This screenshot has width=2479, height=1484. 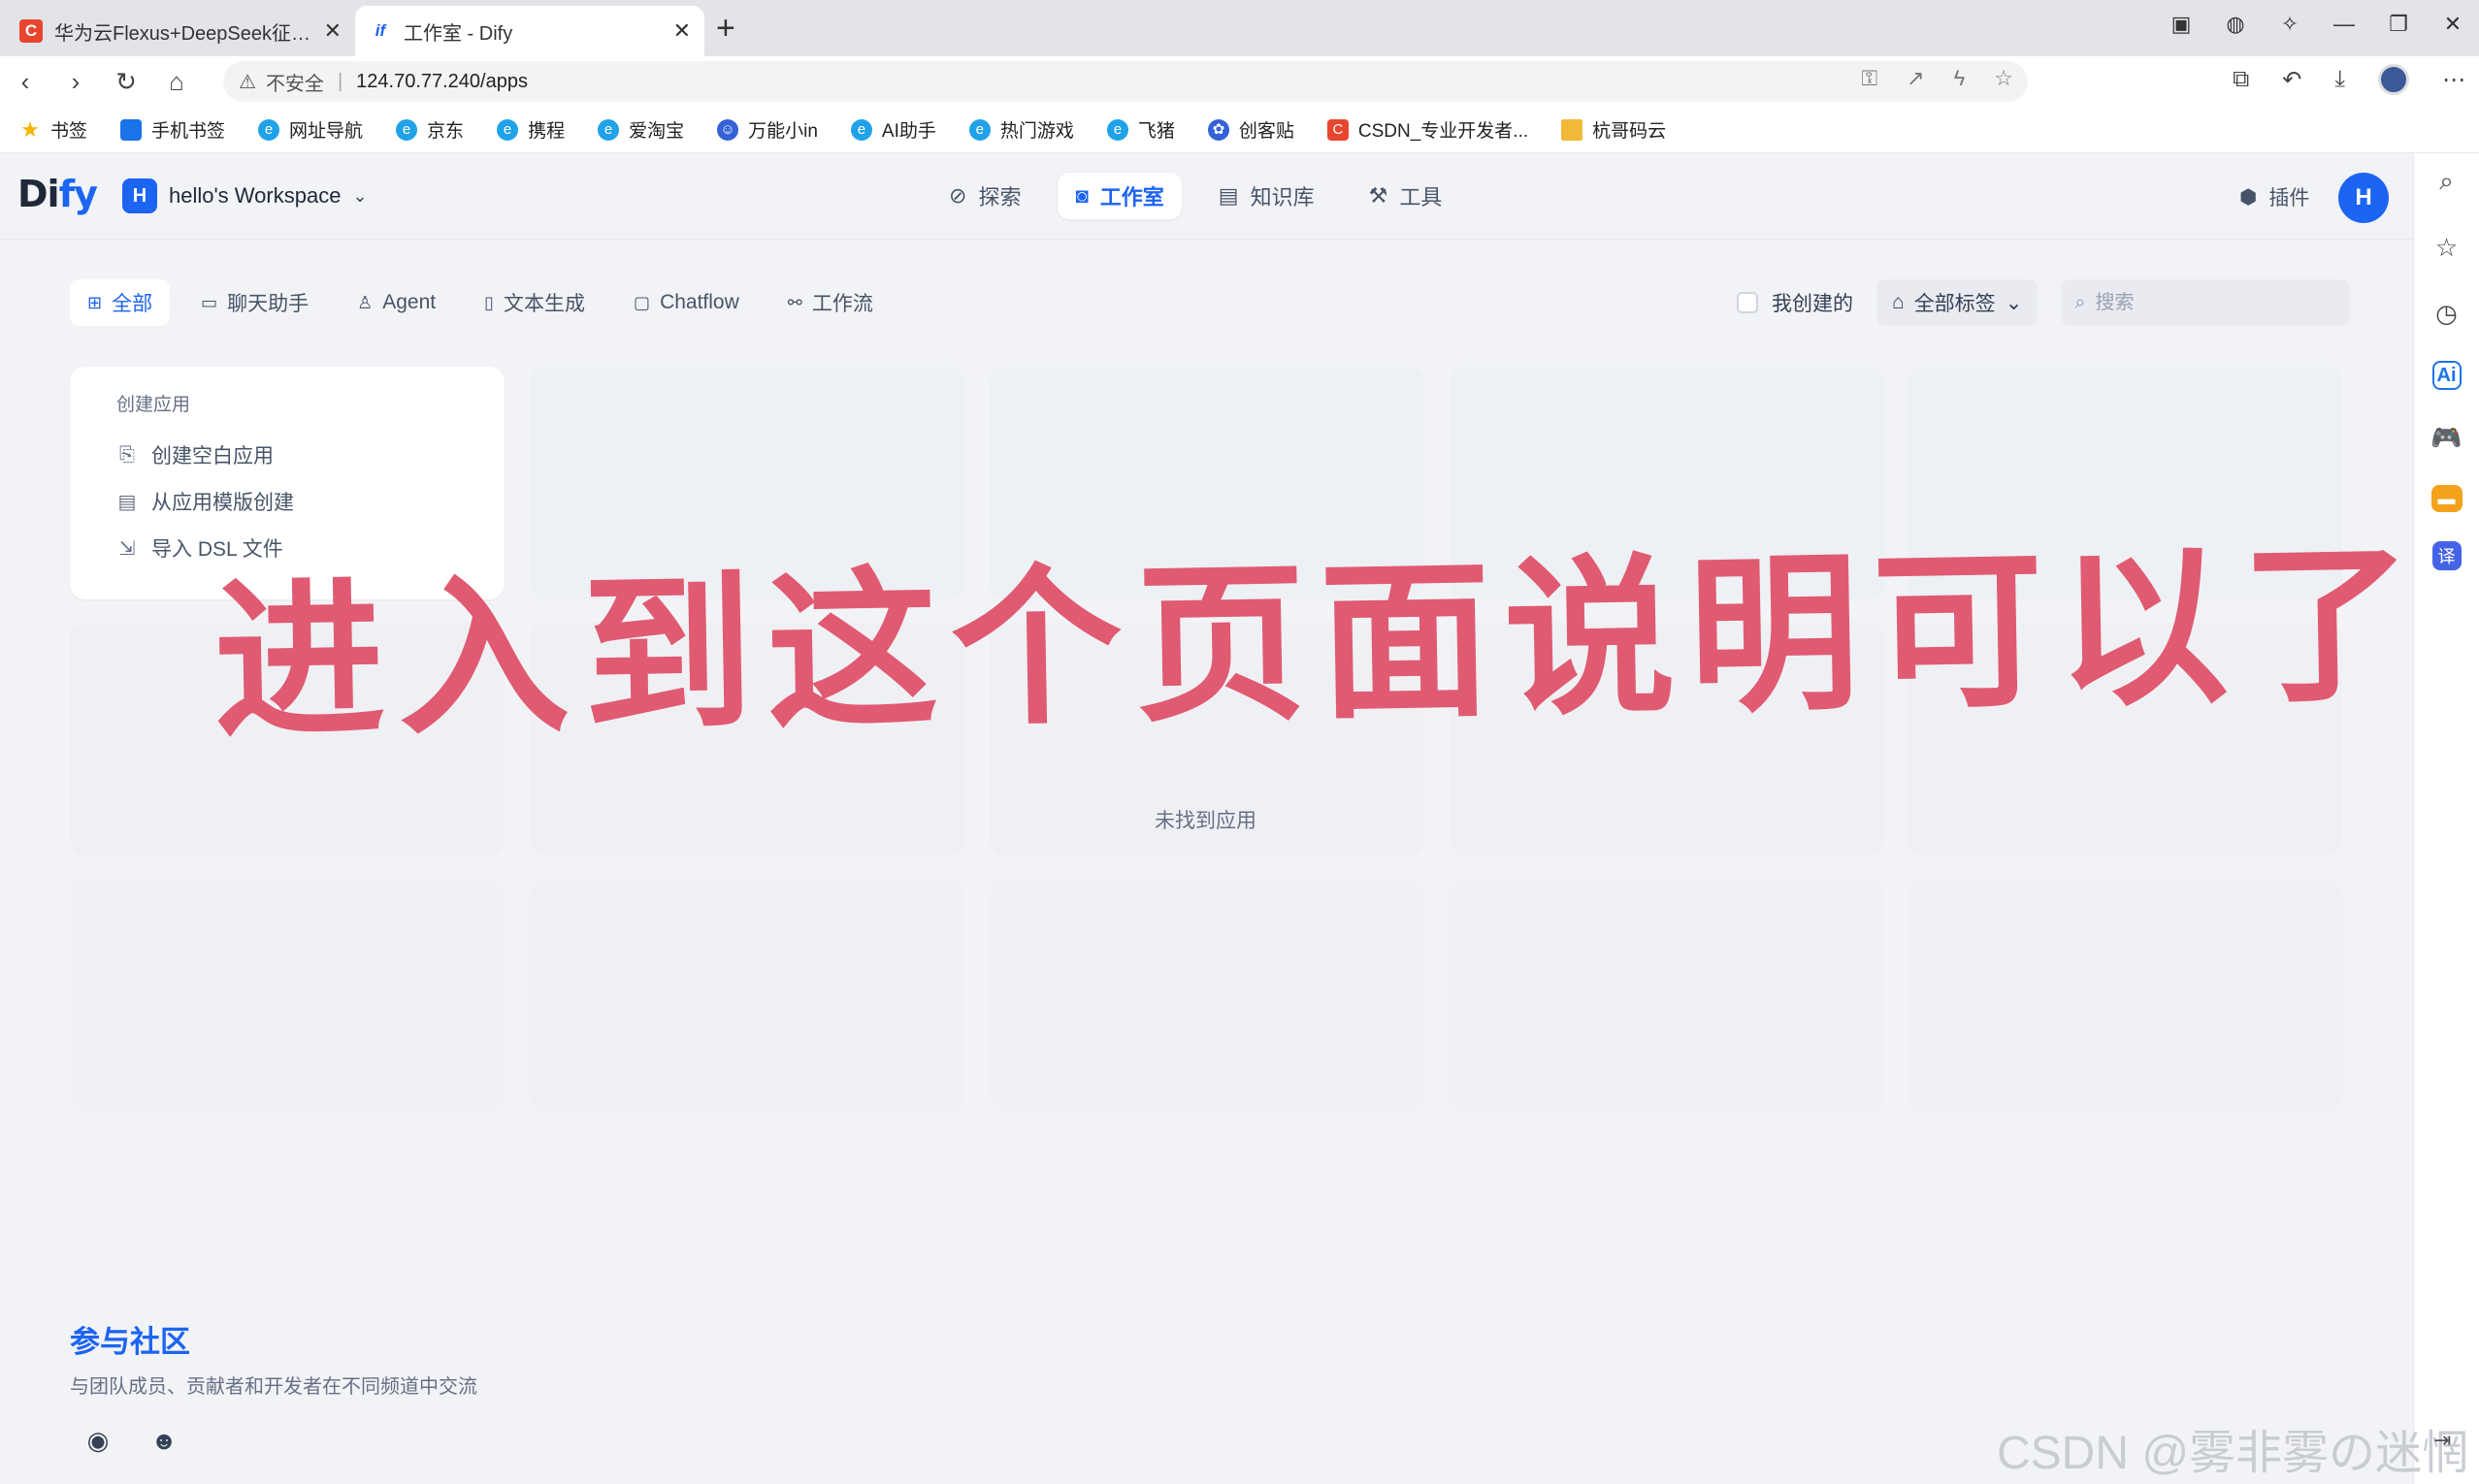 What do you see at coordinates (1207, 239) in the screenshot?
I see `header-divider` at bounding box center [1207, 239].